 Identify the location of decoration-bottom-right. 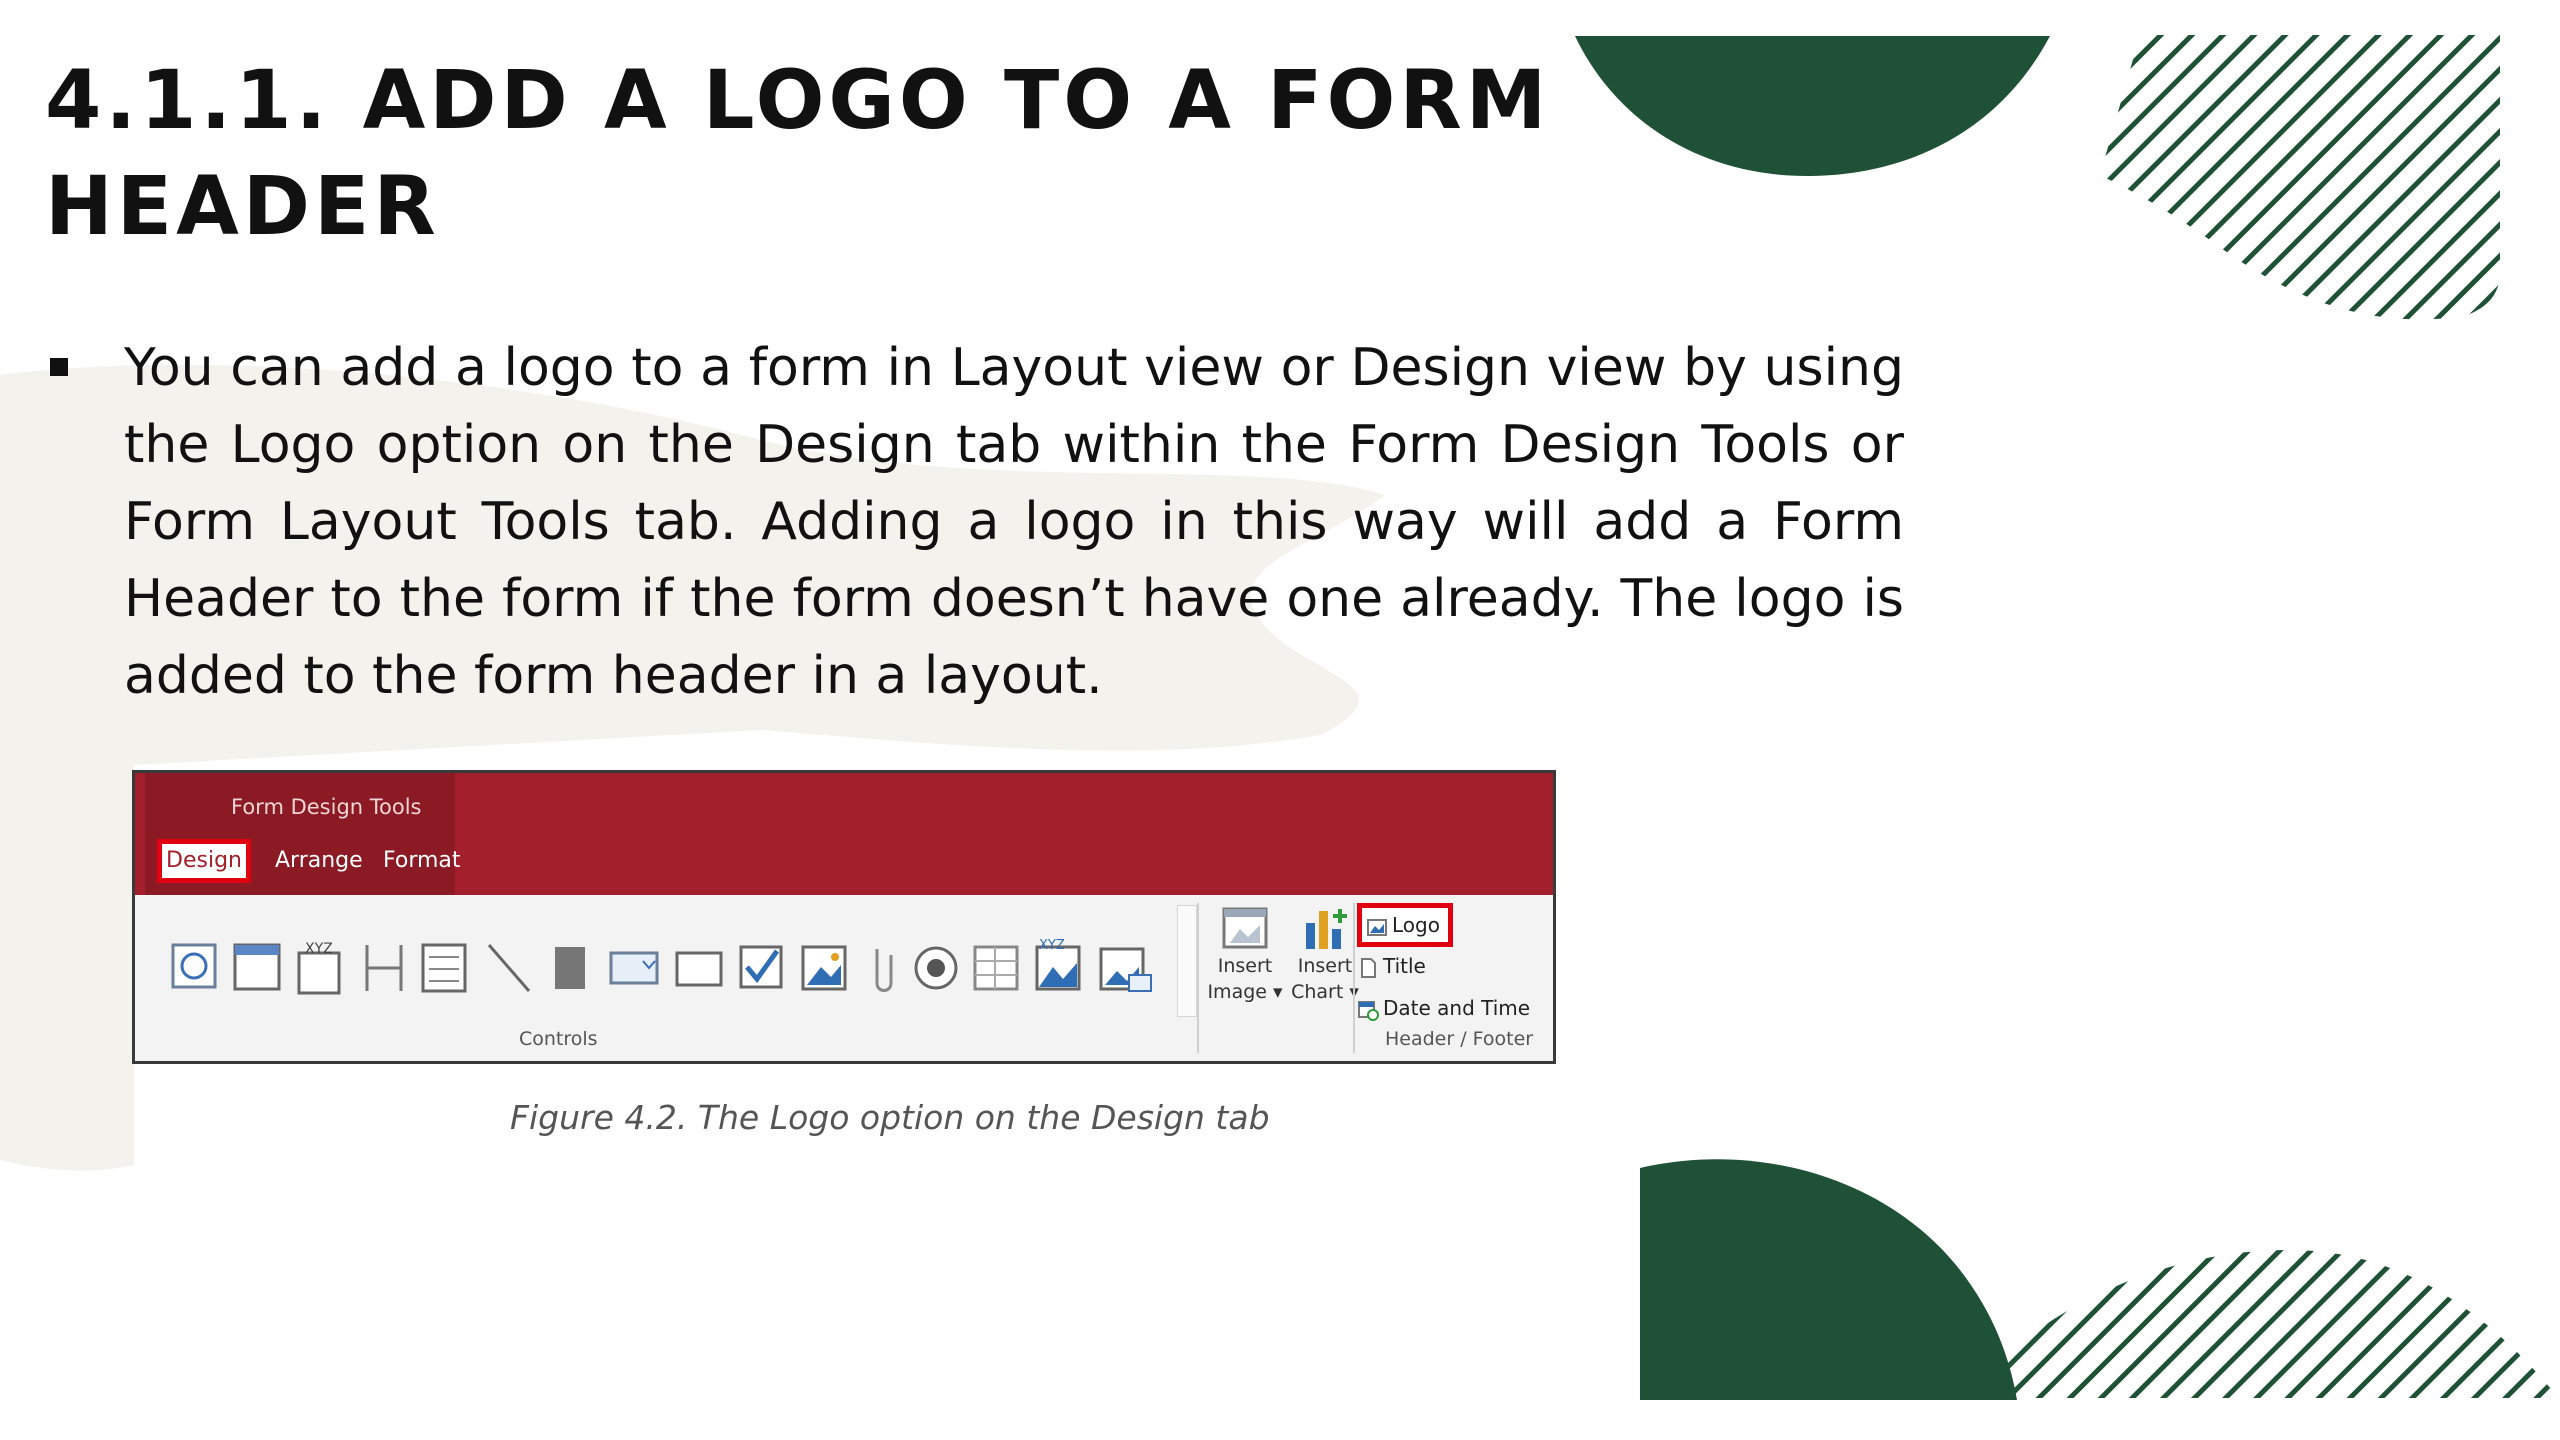
(2100, 1279).